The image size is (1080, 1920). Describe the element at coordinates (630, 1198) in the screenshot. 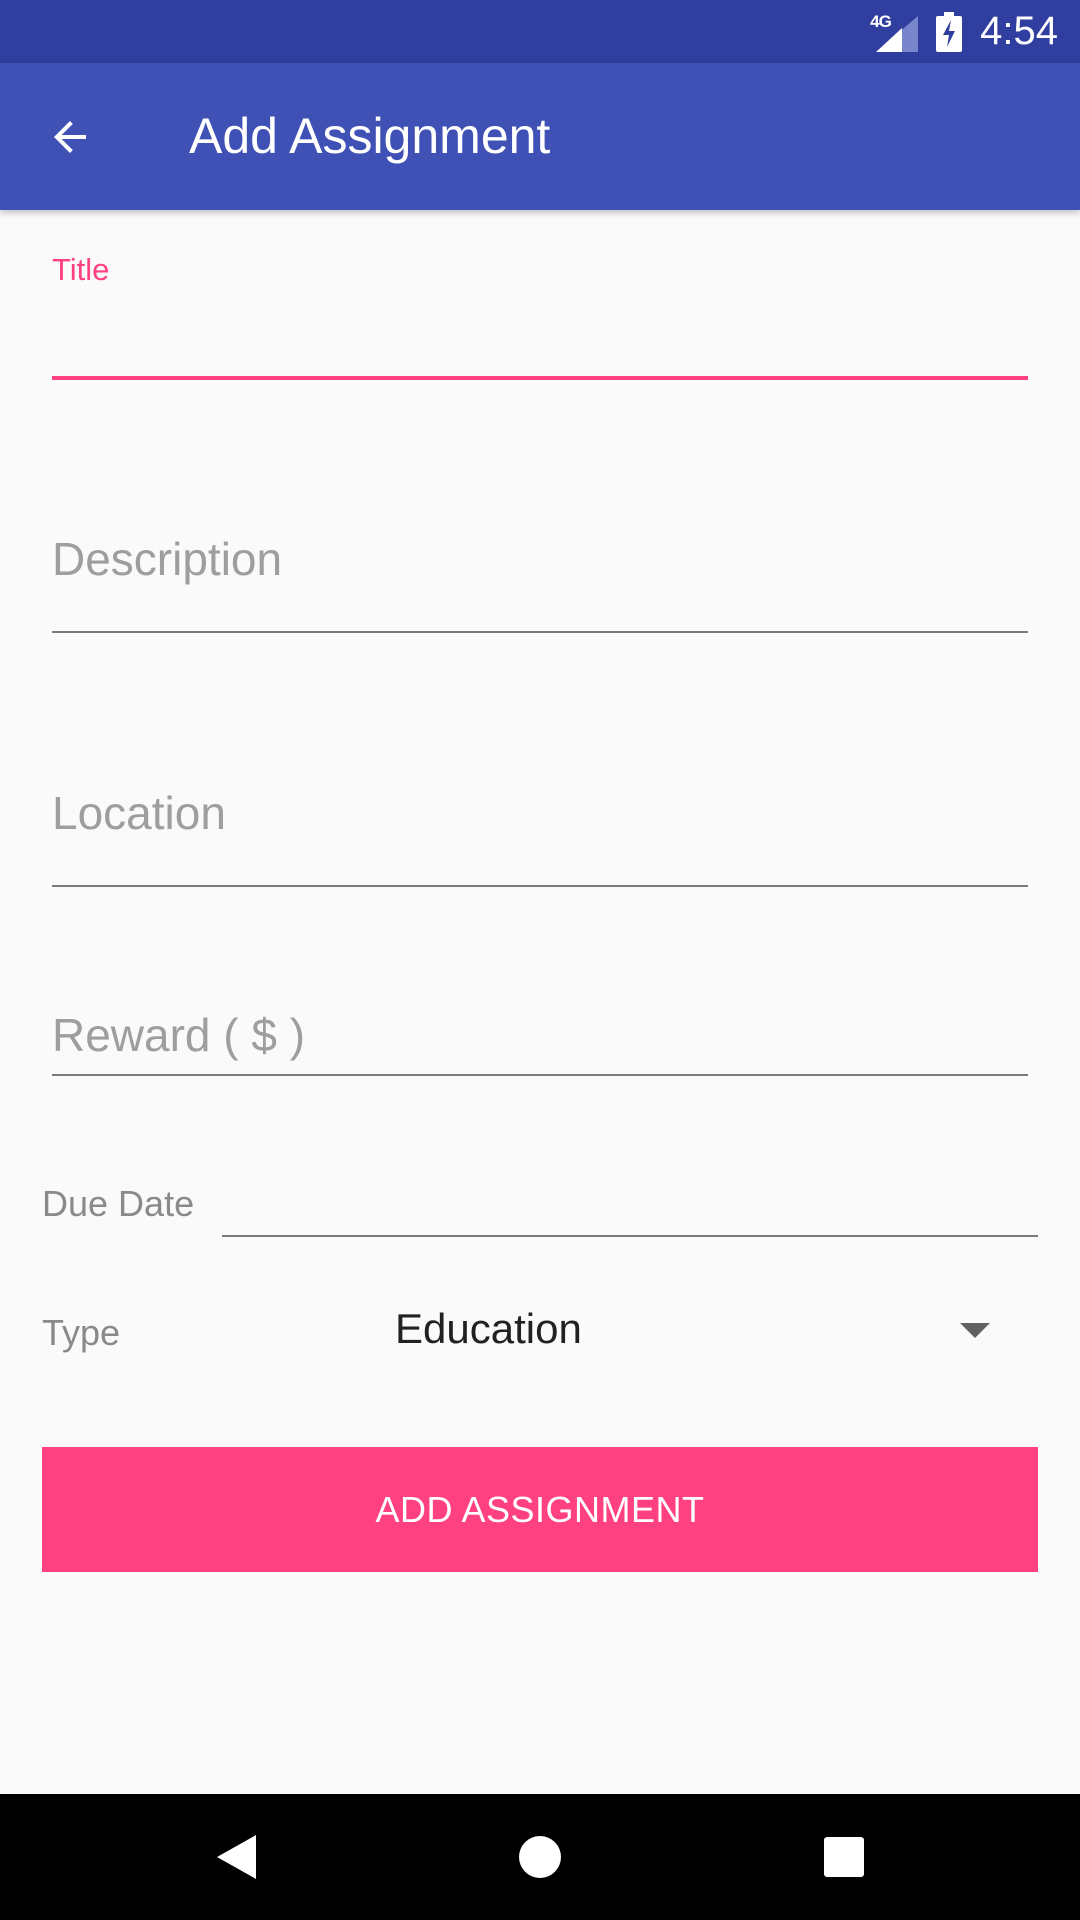

I see `due-date-input` at that location.